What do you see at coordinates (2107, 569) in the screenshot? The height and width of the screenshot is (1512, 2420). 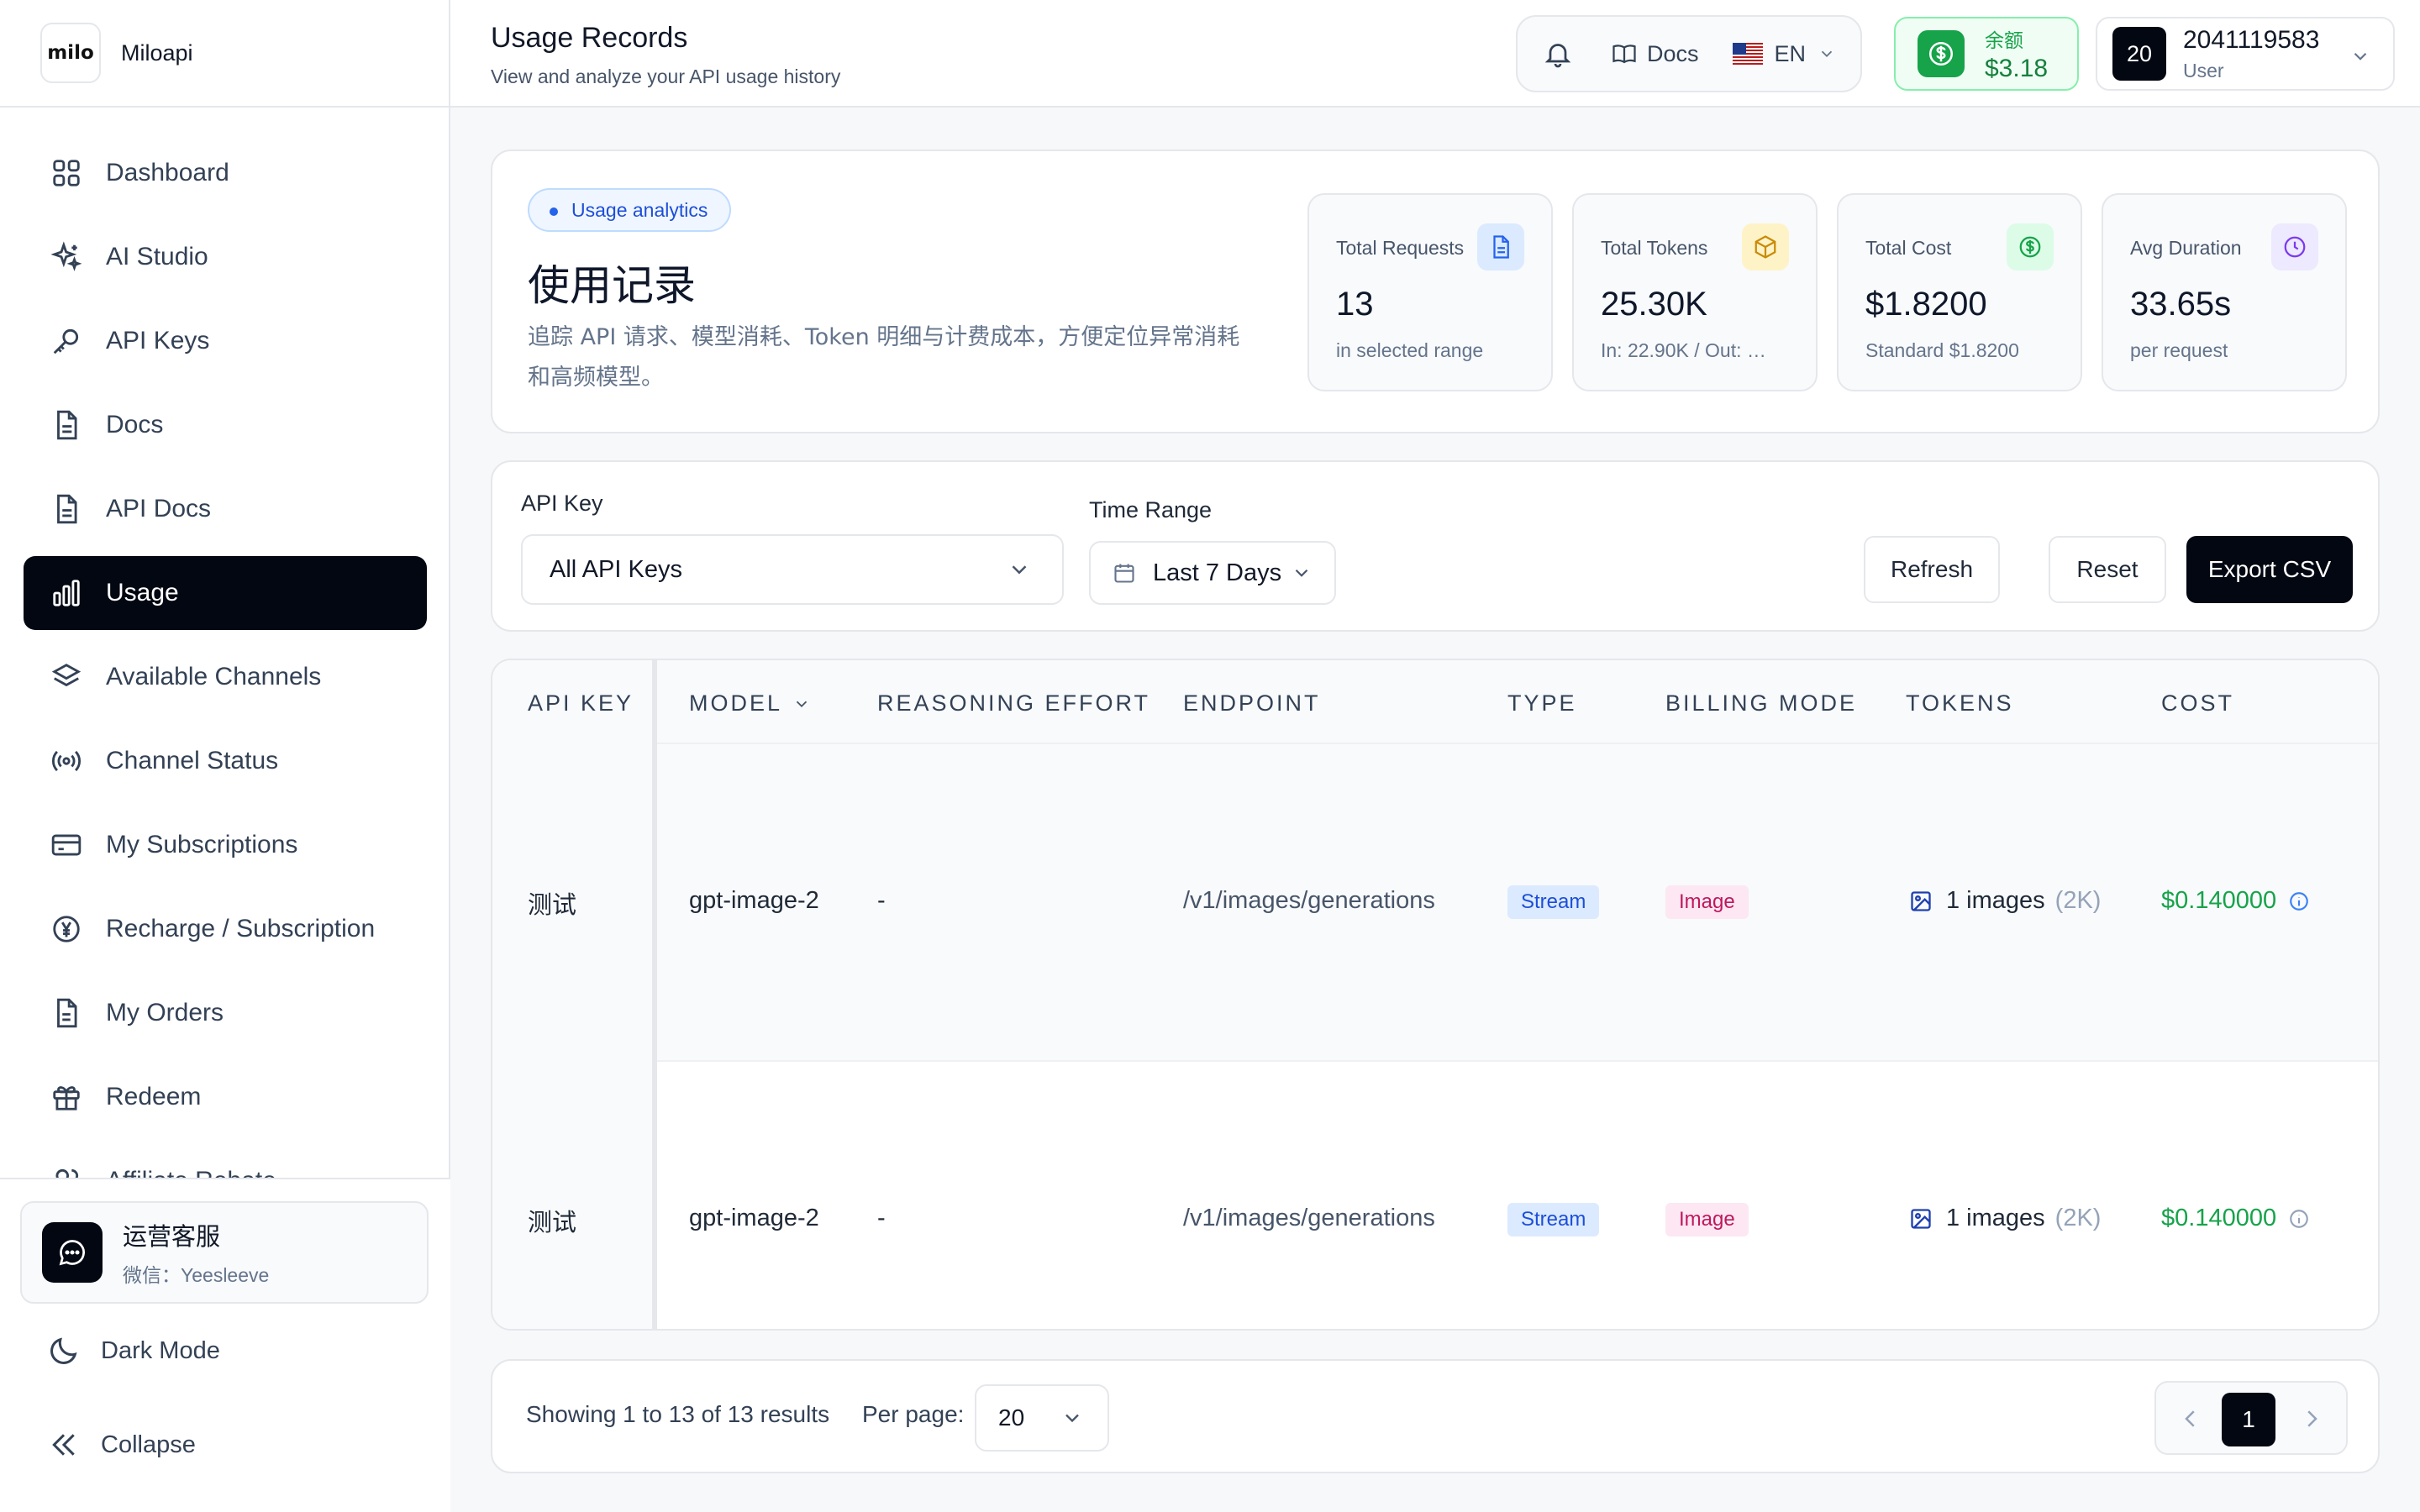 I see `reset-button: Reset` at bounding box center [2107, 569].